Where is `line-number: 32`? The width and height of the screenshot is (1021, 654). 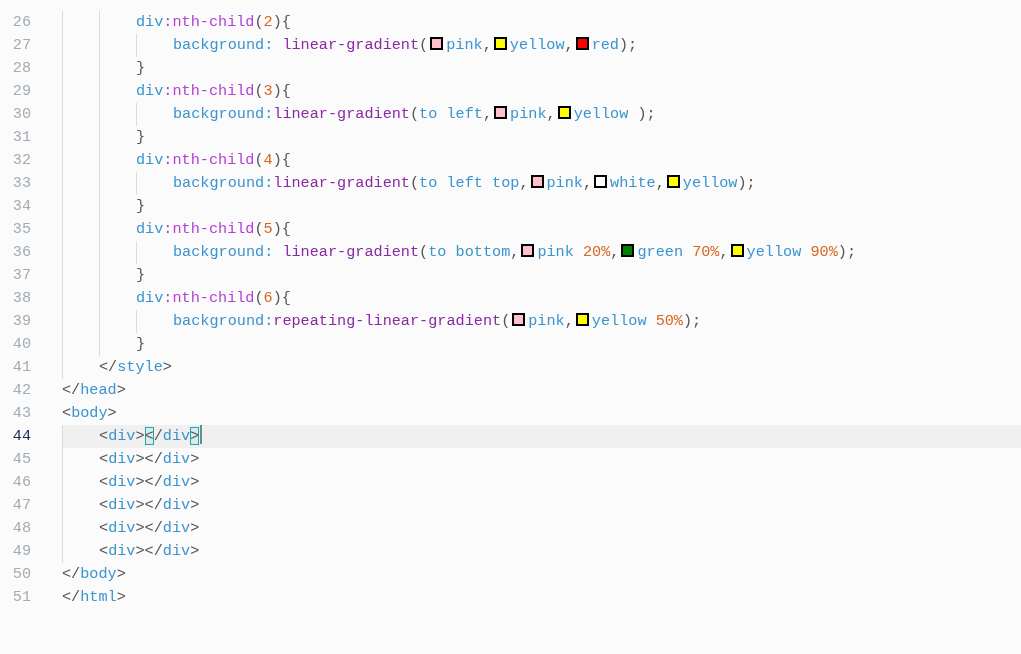
line-number: 32 is located at coordinates (21, 160).